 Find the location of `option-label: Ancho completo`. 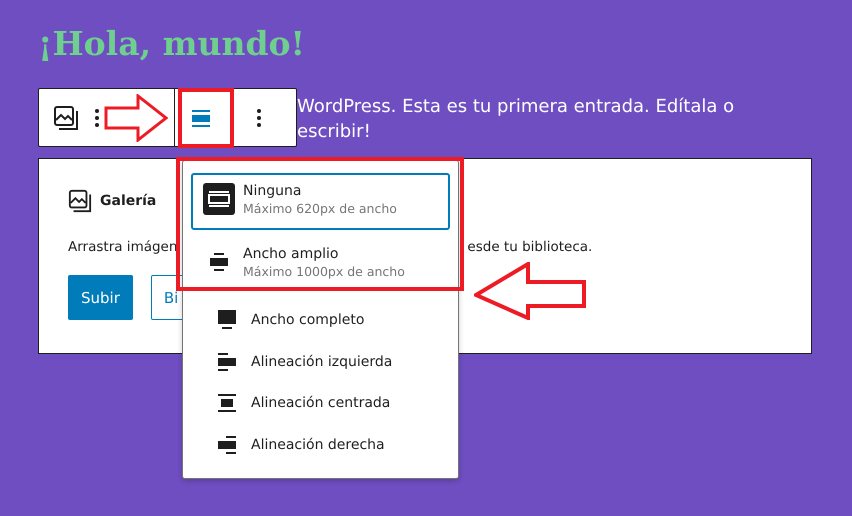

option-label: Ancho completo is located at coordinates (307, 320).